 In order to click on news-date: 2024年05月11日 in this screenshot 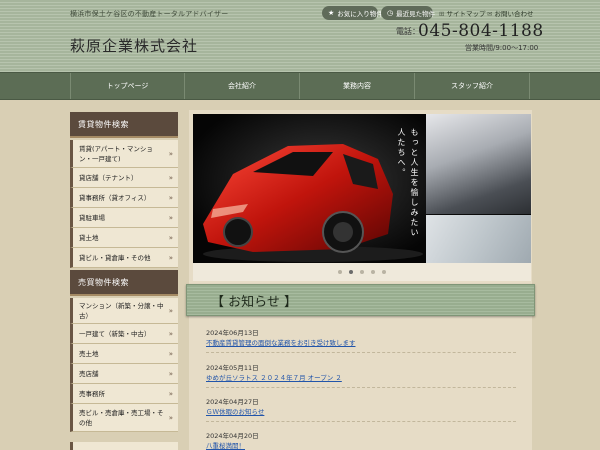, I will do `click(232, 368)`.